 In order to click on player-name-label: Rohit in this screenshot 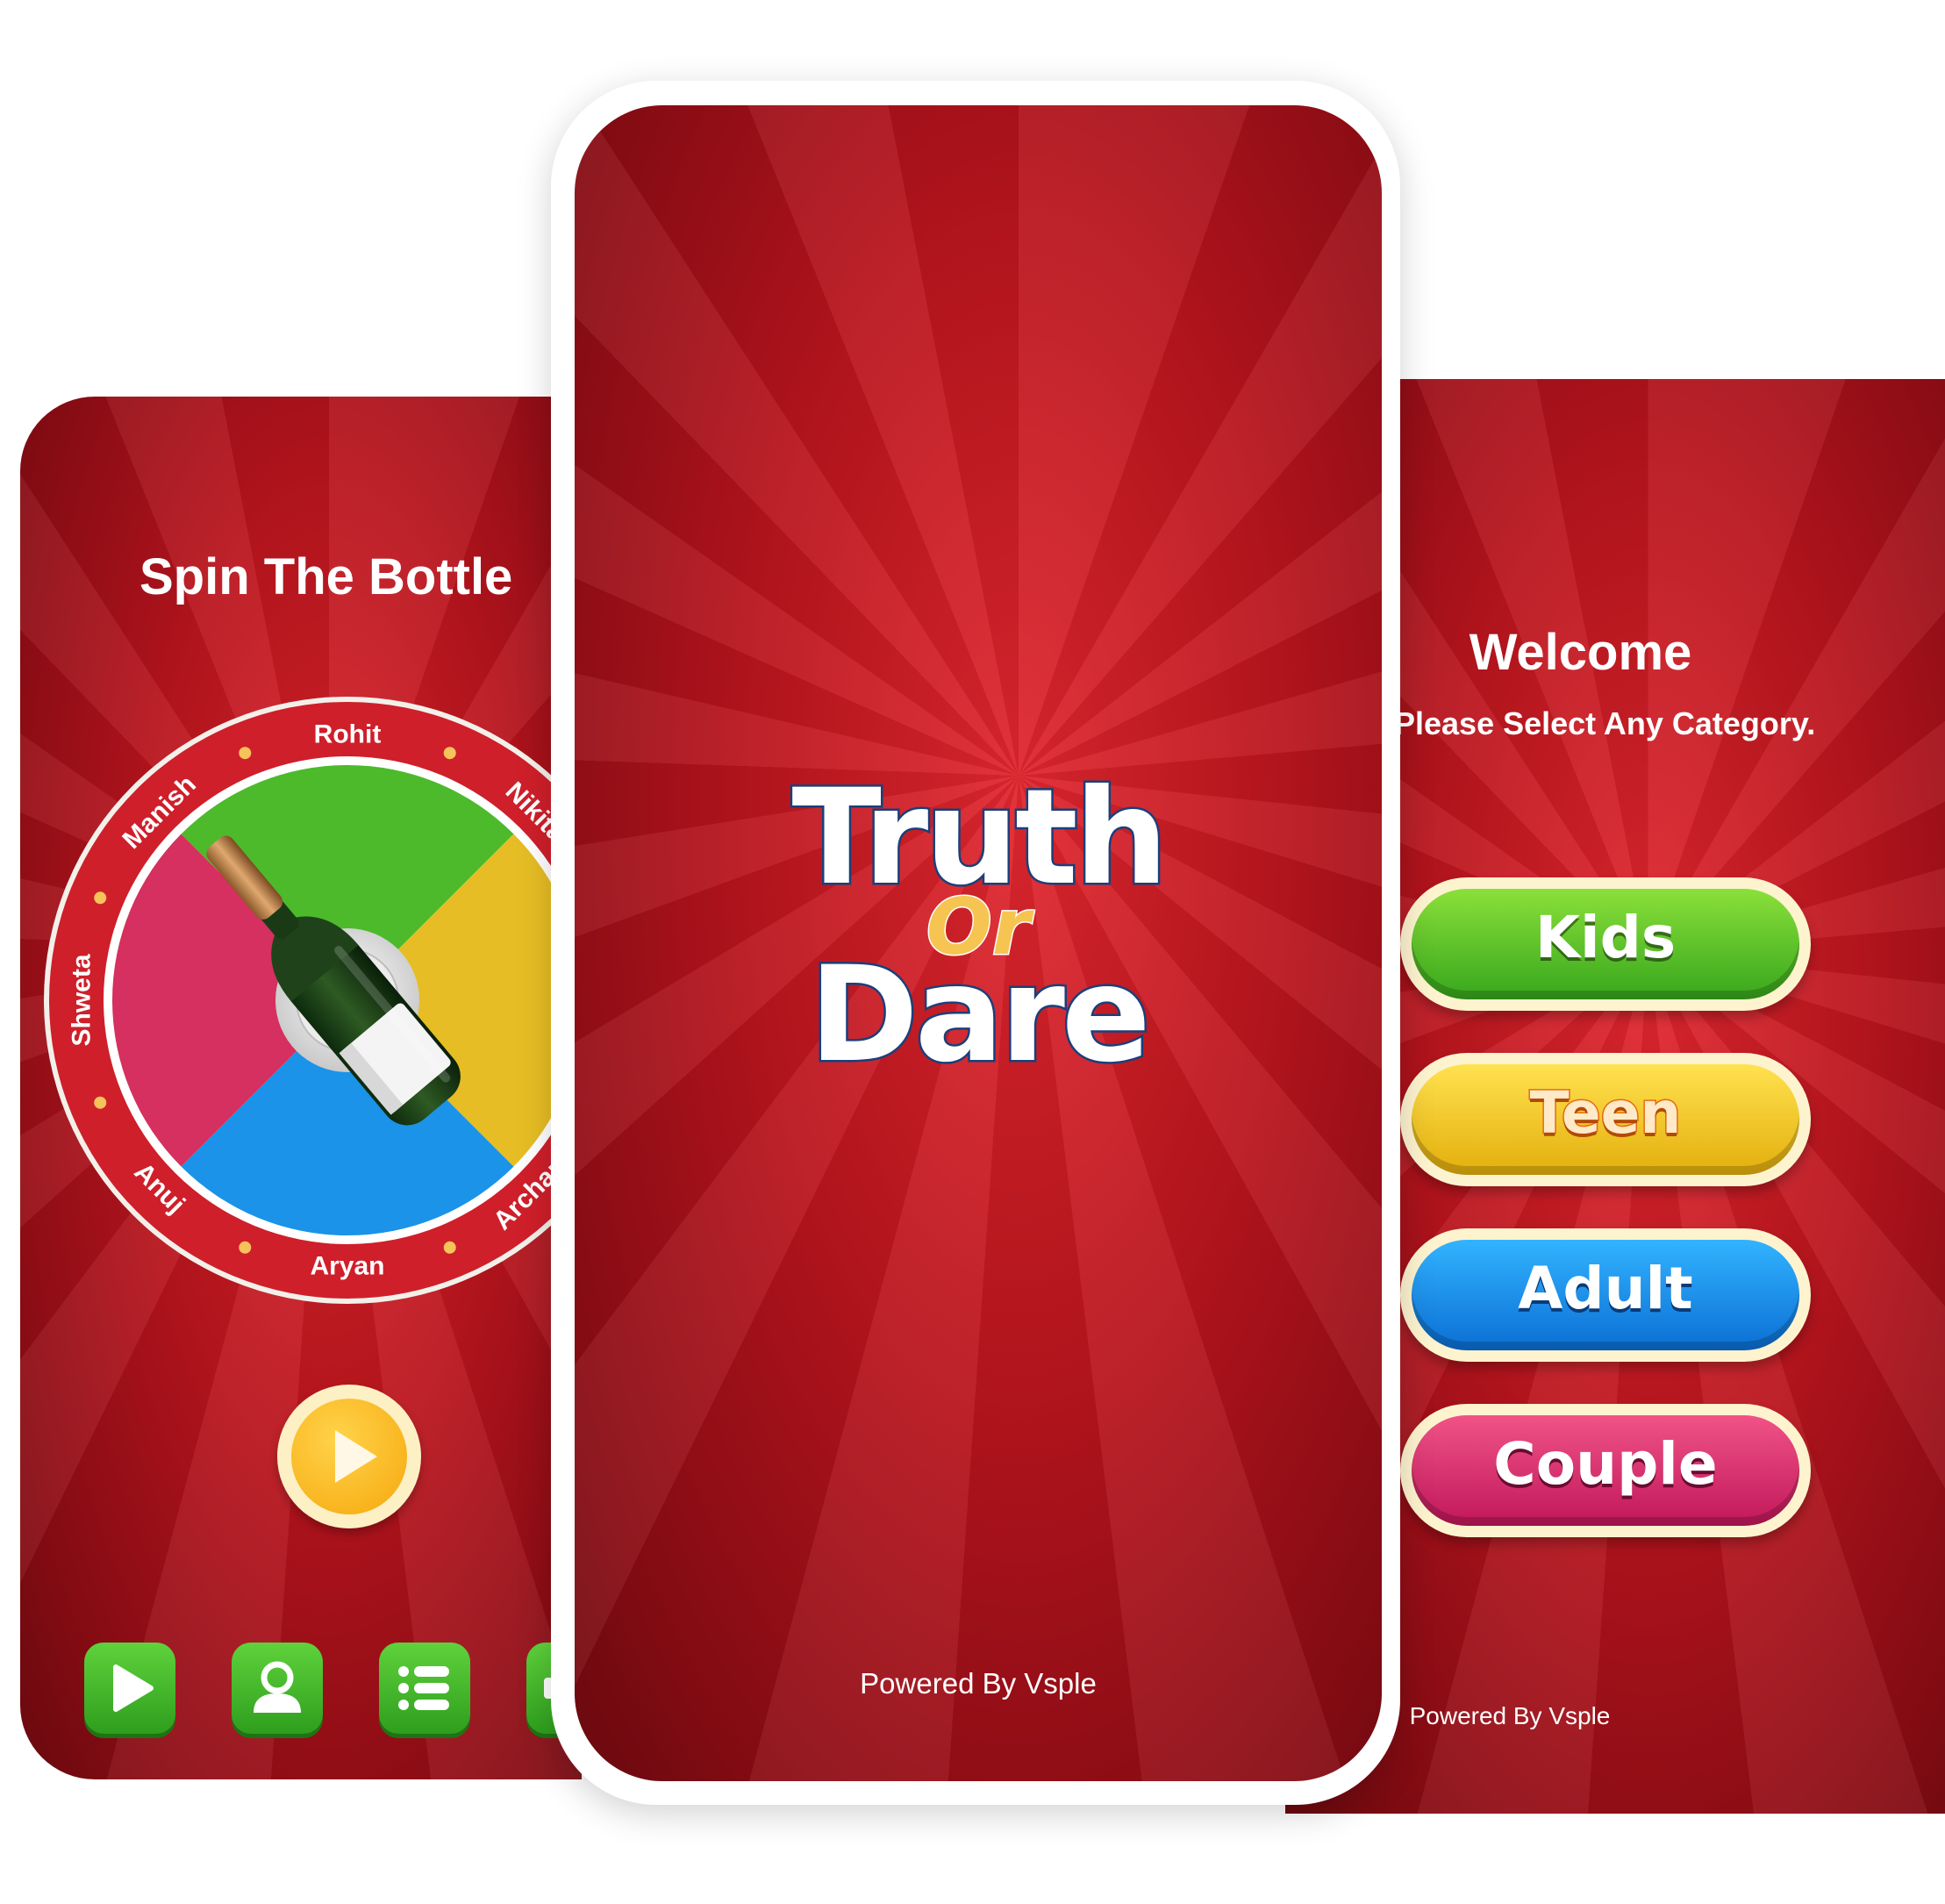, I will do `click(348, 734)`.